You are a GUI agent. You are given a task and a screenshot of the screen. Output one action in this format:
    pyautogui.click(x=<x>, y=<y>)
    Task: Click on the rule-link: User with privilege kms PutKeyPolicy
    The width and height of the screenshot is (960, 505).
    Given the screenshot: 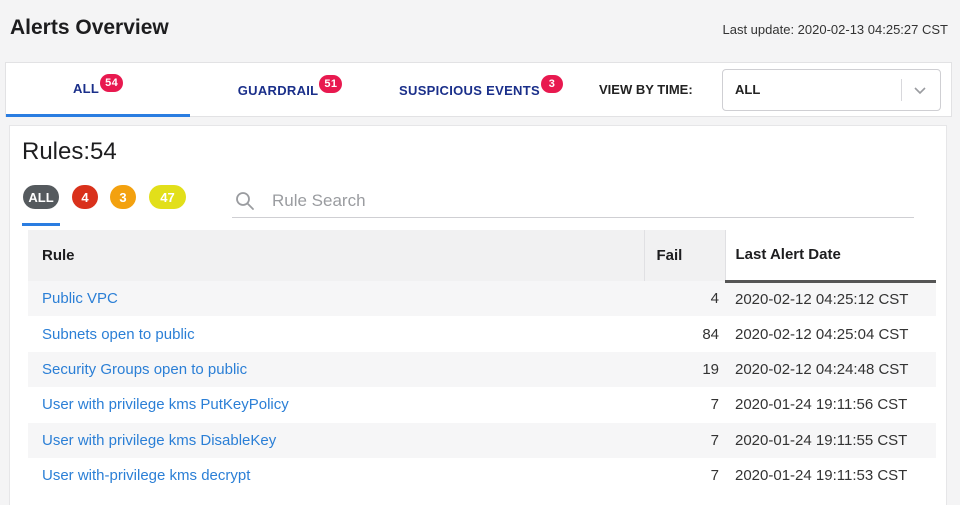 What is the action you would take?
    pyautogui.click(x=165, y=404)
    